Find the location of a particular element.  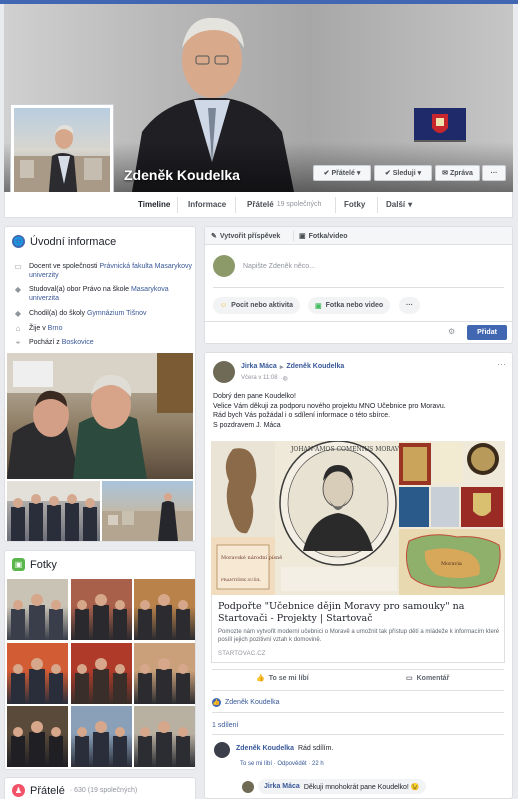

tab-about: Informace is located at coordinates (207, 204).